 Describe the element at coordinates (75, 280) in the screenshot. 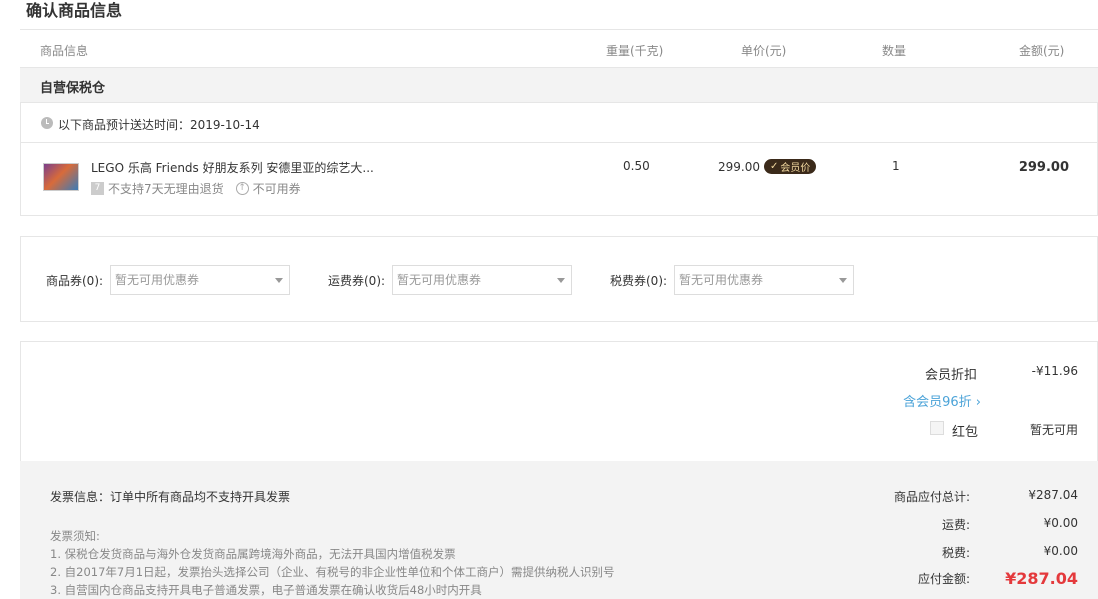

I see `goods-coupon-label: 商品券(0):` at that location.